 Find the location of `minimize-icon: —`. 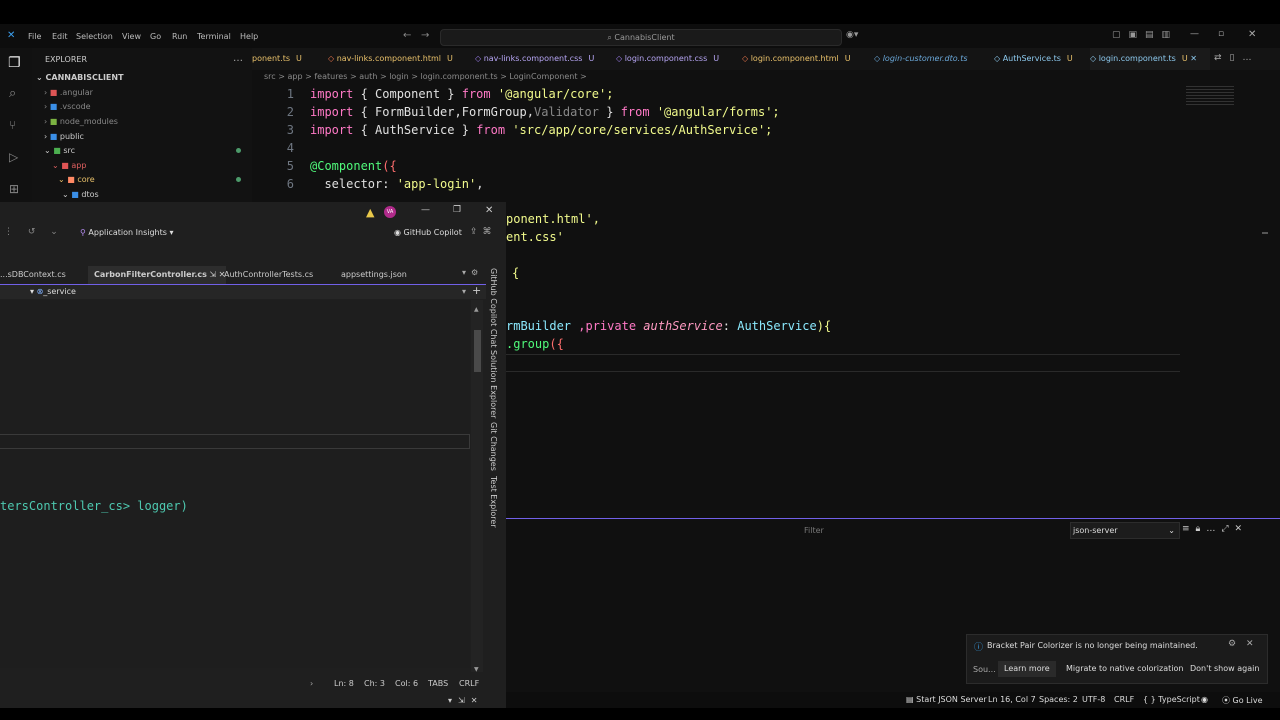

minimize-icon: — is located at coordinates (1194, 34).